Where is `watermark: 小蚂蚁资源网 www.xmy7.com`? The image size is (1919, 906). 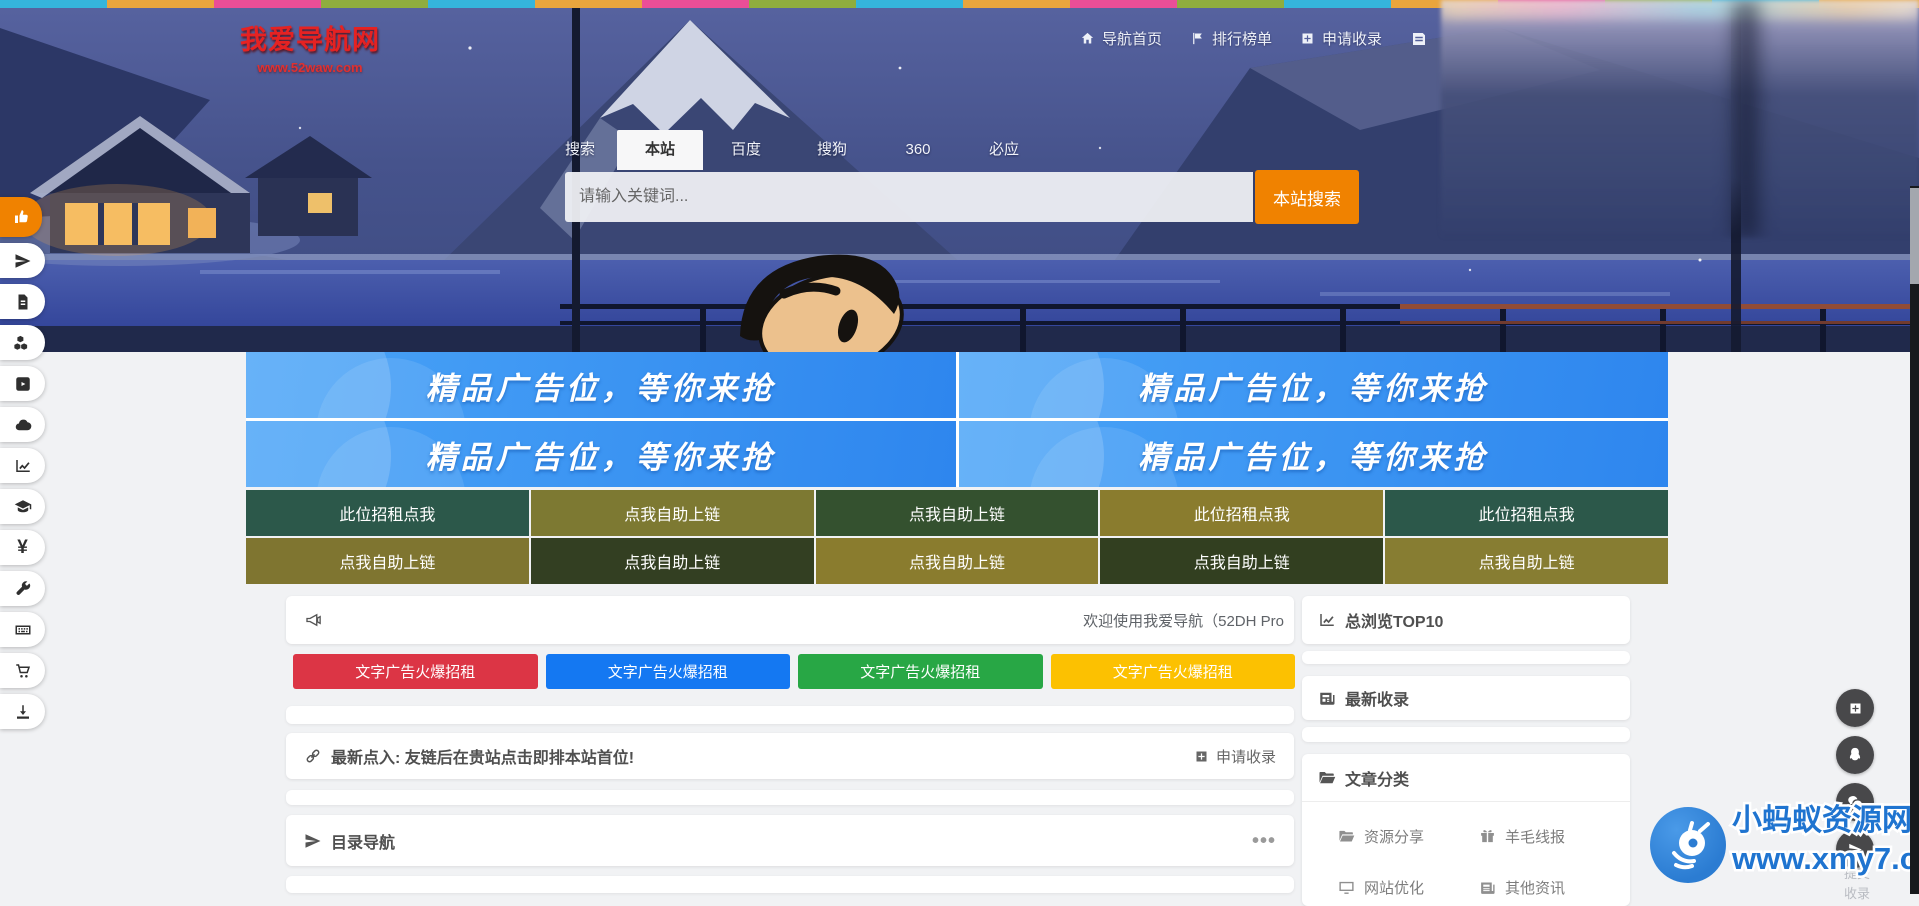 watermark: 小蚂蚁资源网 www.xmy7.com is located at coordinates (1784, 839).